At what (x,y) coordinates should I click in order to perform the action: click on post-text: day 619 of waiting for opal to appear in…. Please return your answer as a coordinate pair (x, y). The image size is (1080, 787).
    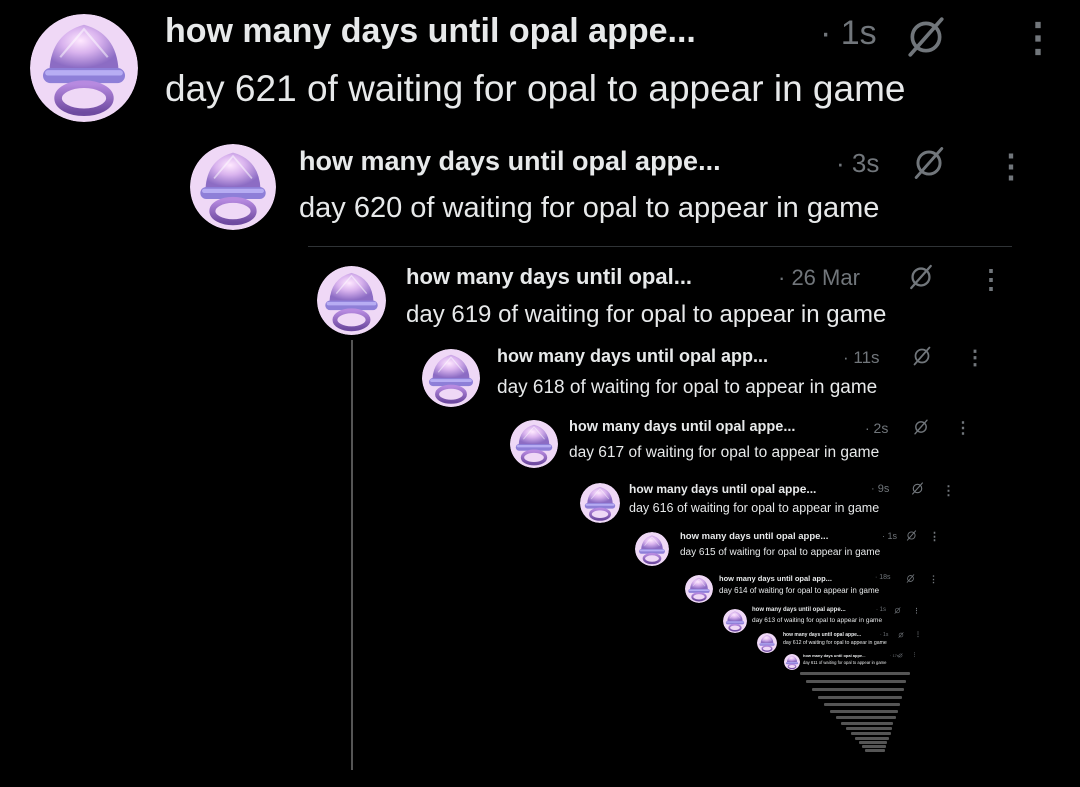
    Looking at the image, I should click on (646, 314).